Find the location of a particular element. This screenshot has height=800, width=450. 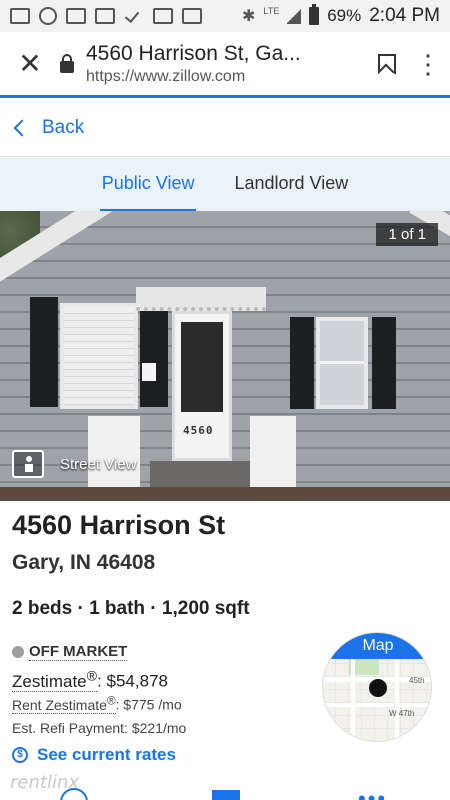

close-icon: ✕ is located at coordinates (30, 63).